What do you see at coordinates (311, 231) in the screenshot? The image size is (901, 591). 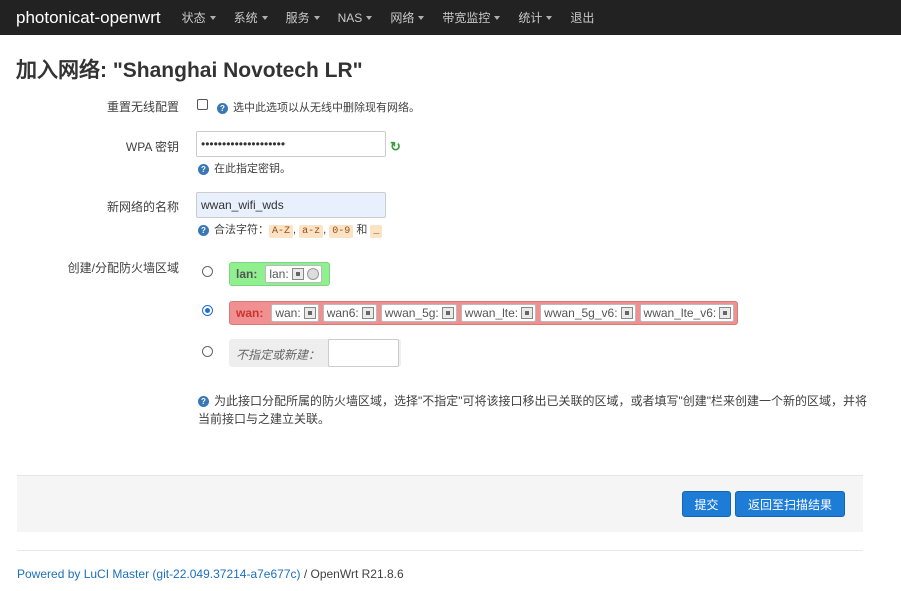 I see `allowed-chars-code: a-z` at bounding box center [311, 231].